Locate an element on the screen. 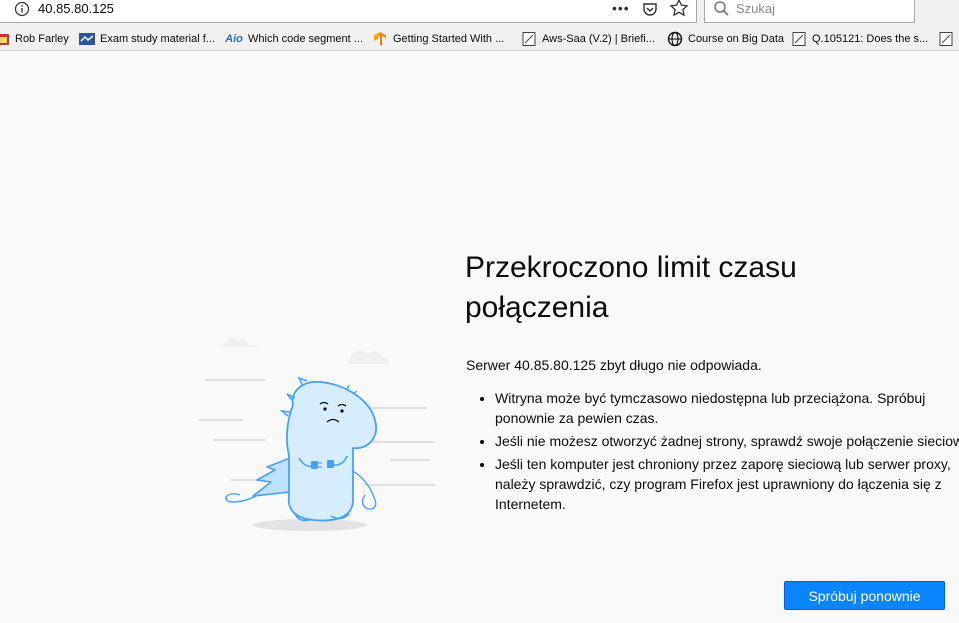  retry-button: Spróbuj ponownie is located at coordinates (864, 595).